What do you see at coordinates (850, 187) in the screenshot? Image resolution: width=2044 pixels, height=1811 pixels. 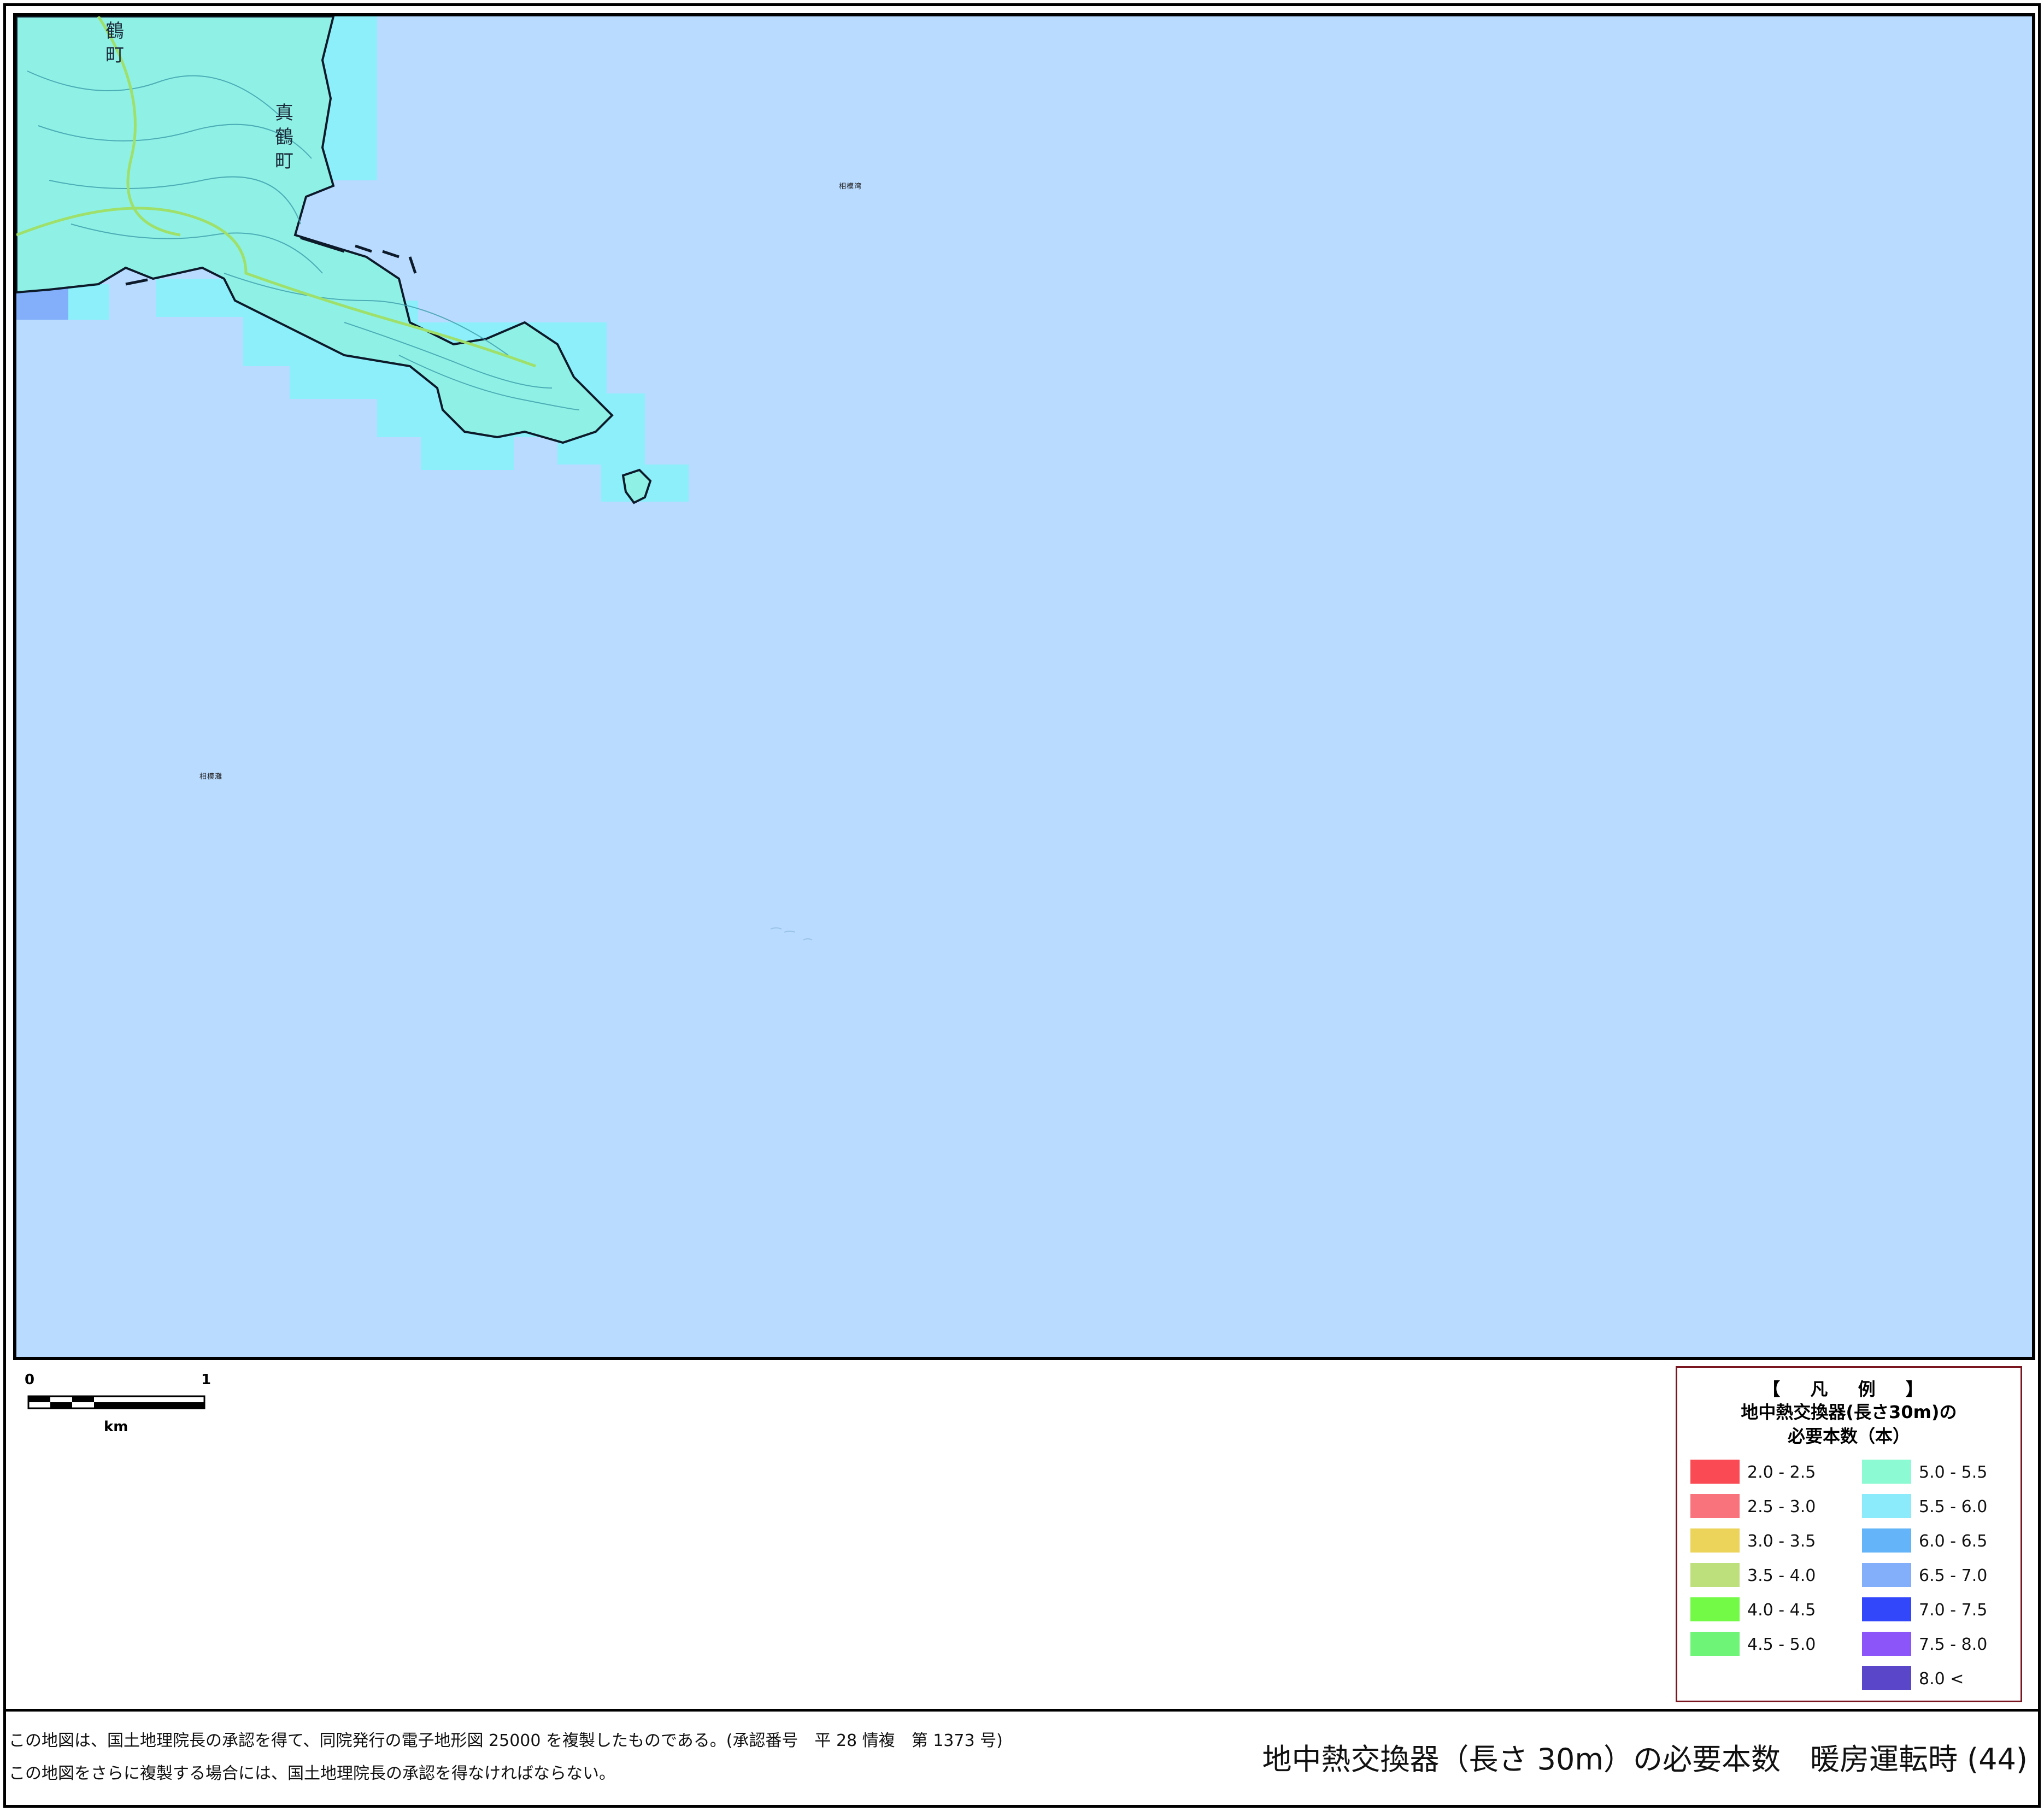 I see `place-label-sagami-bay: 相模湾` at bounding box center [850, 187].